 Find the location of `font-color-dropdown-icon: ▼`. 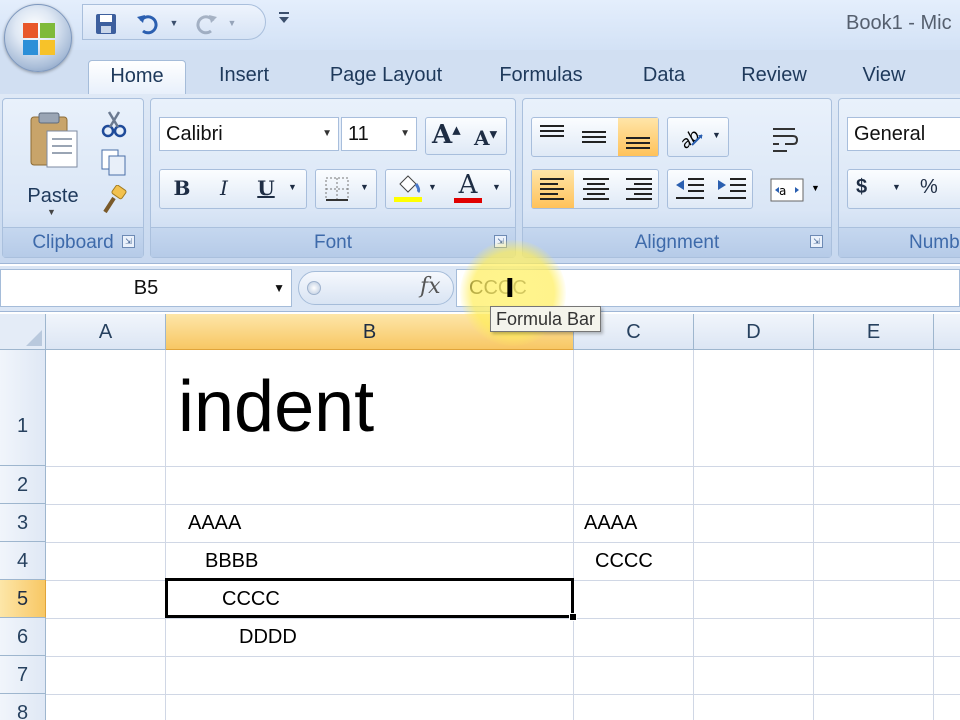

font-color-dropdown-icon: ▼ is located at coordinates (496, 187).